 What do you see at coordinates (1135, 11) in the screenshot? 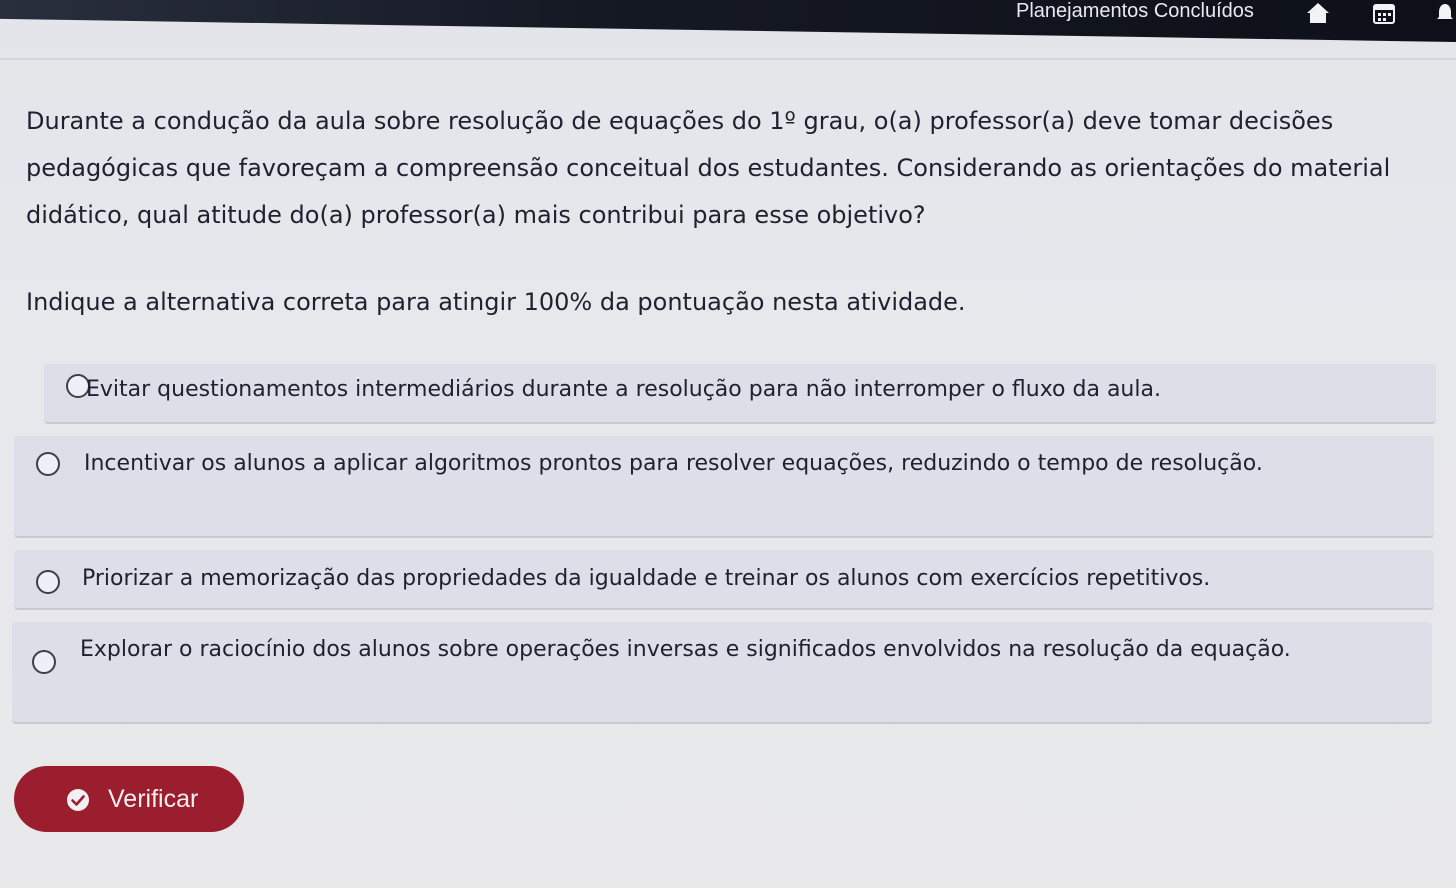
I see `header-title: Planejamentos Concluídos` at bounding box center [1135, 11].